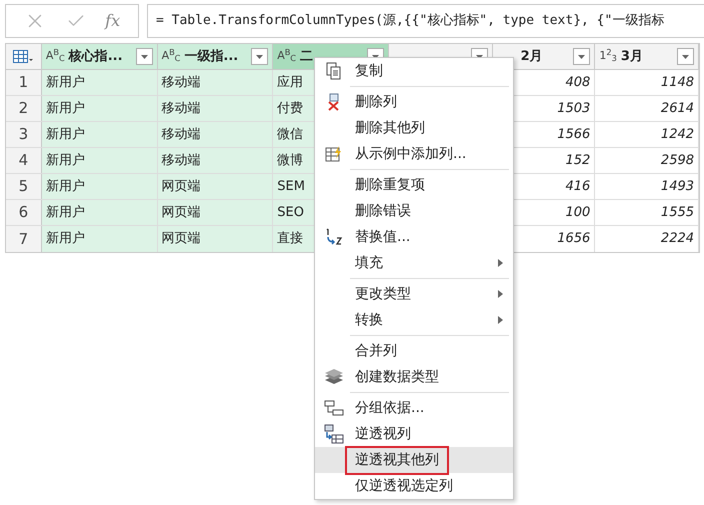 The height and width of the screenshot is (505, 704). I want to click on menu-item-label: 逆透视其他列, so click(397, 460).